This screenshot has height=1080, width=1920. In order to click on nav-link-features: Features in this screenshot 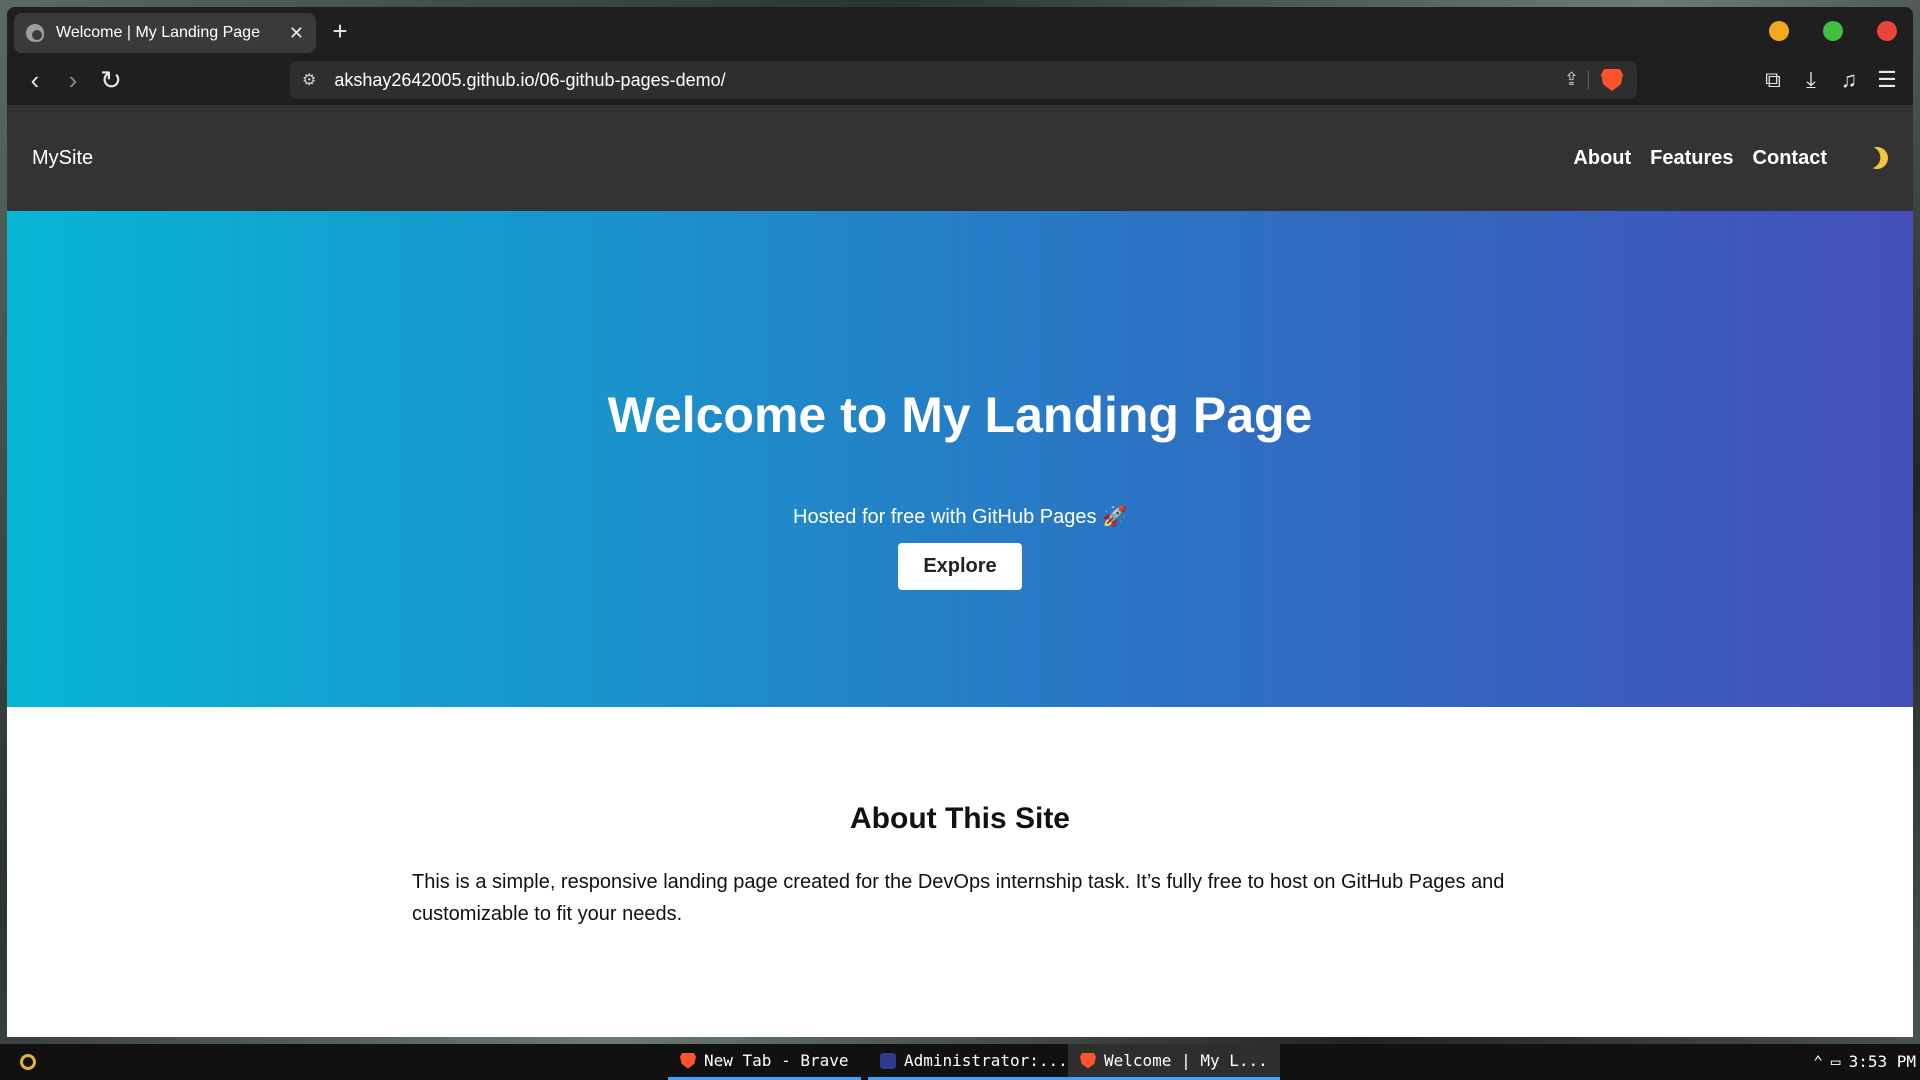, I will do `click(1691, 158)`.